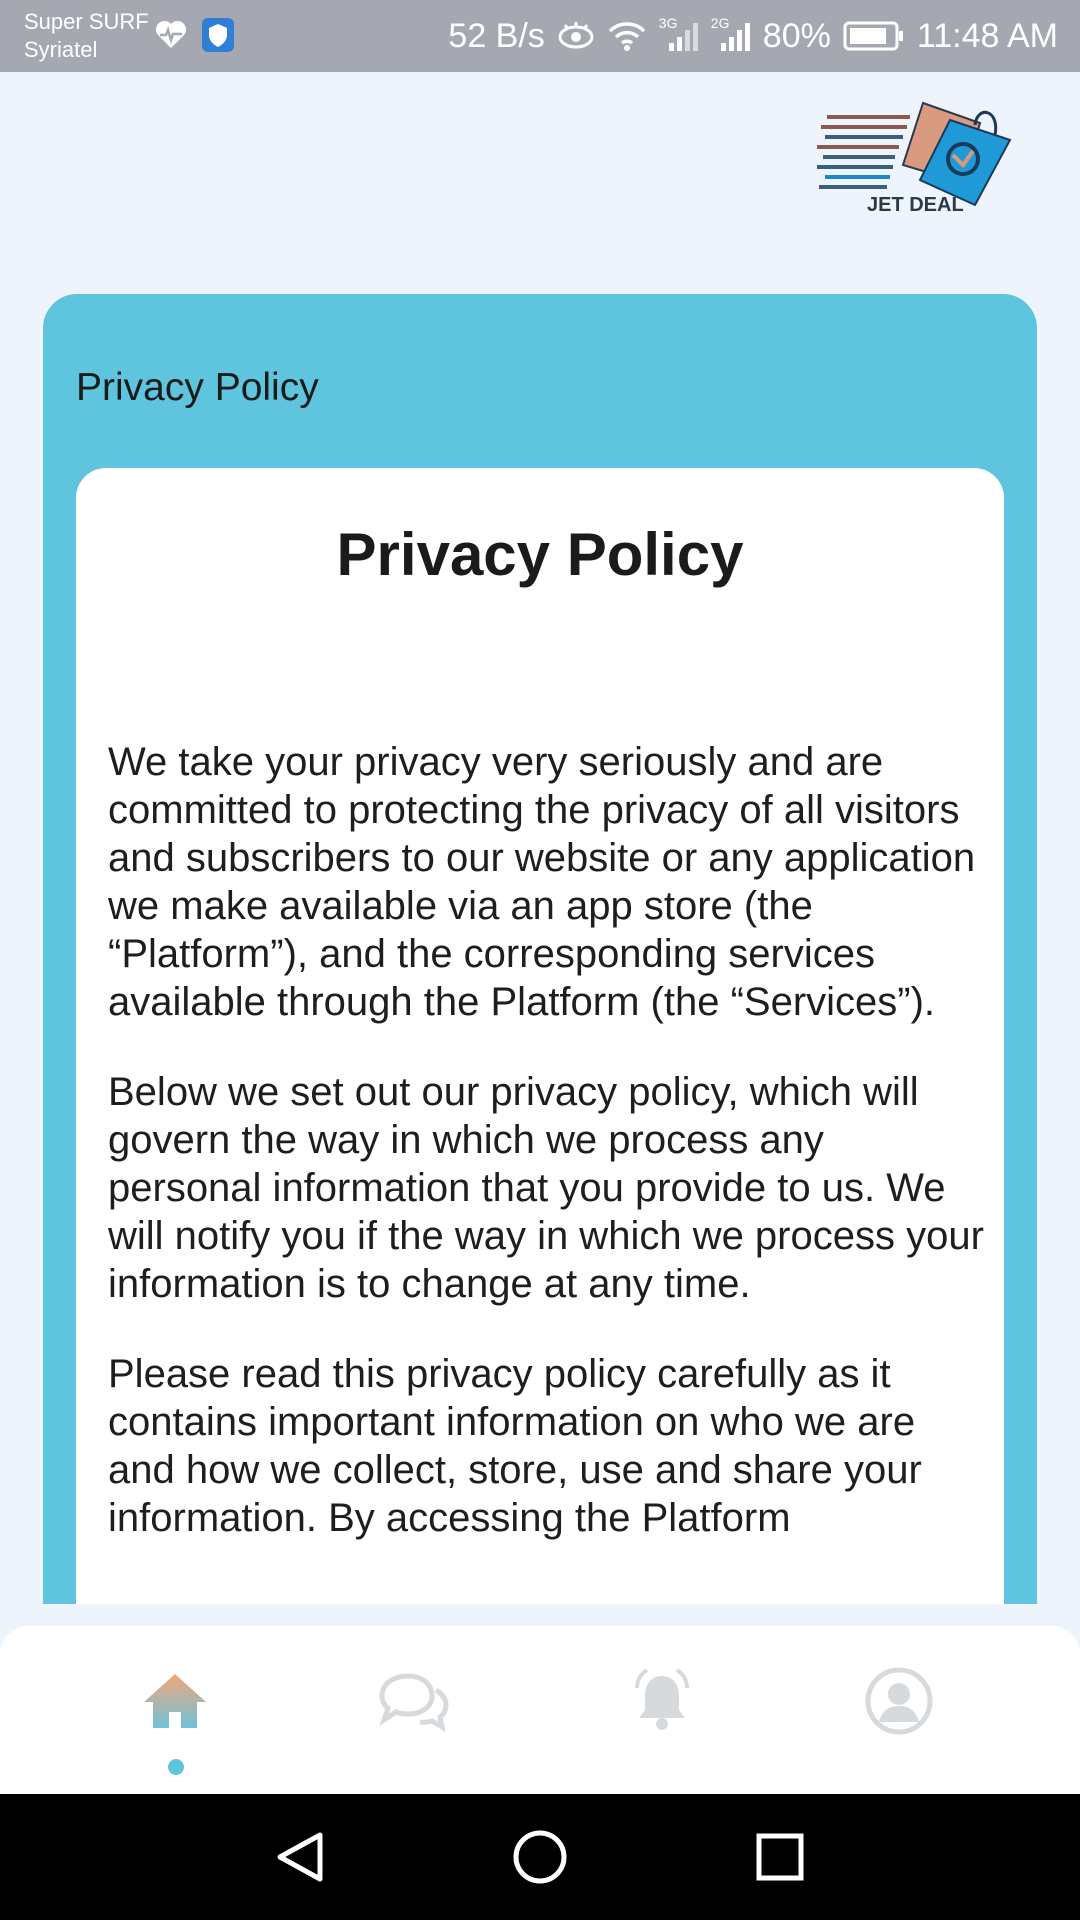 The image size is (1080, 1920). I want to click on active-indicator, so click(176, 1767).